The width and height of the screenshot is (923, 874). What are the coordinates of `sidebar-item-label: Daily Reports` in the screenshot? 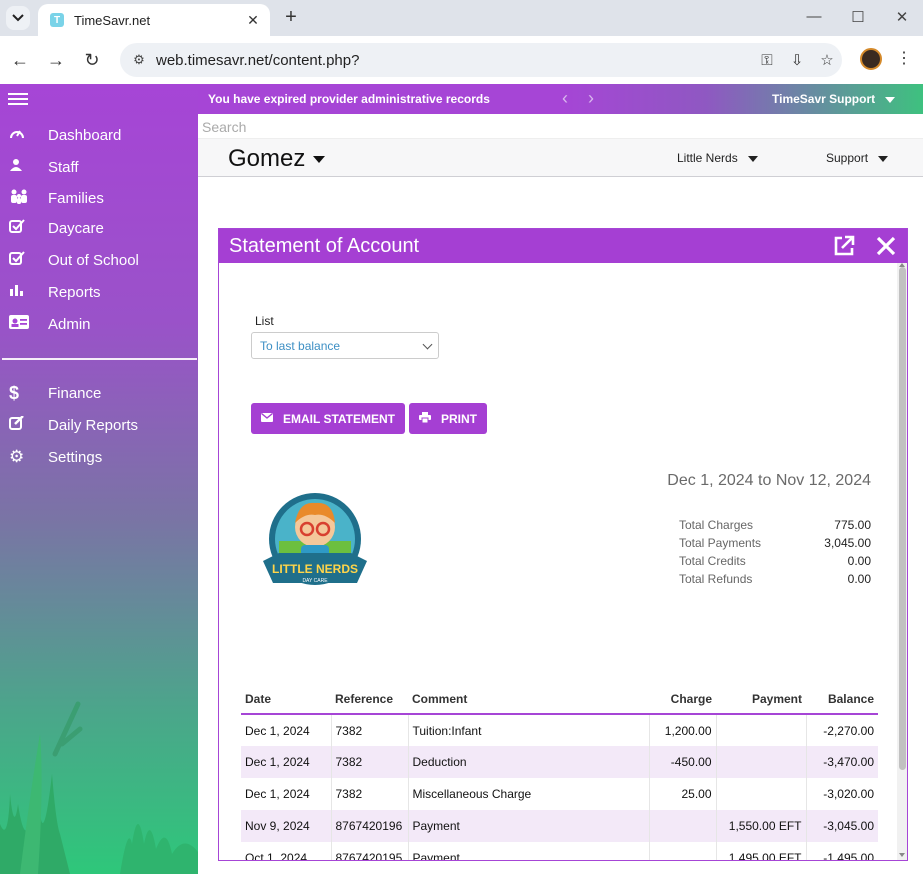 It's located at (93, 425).